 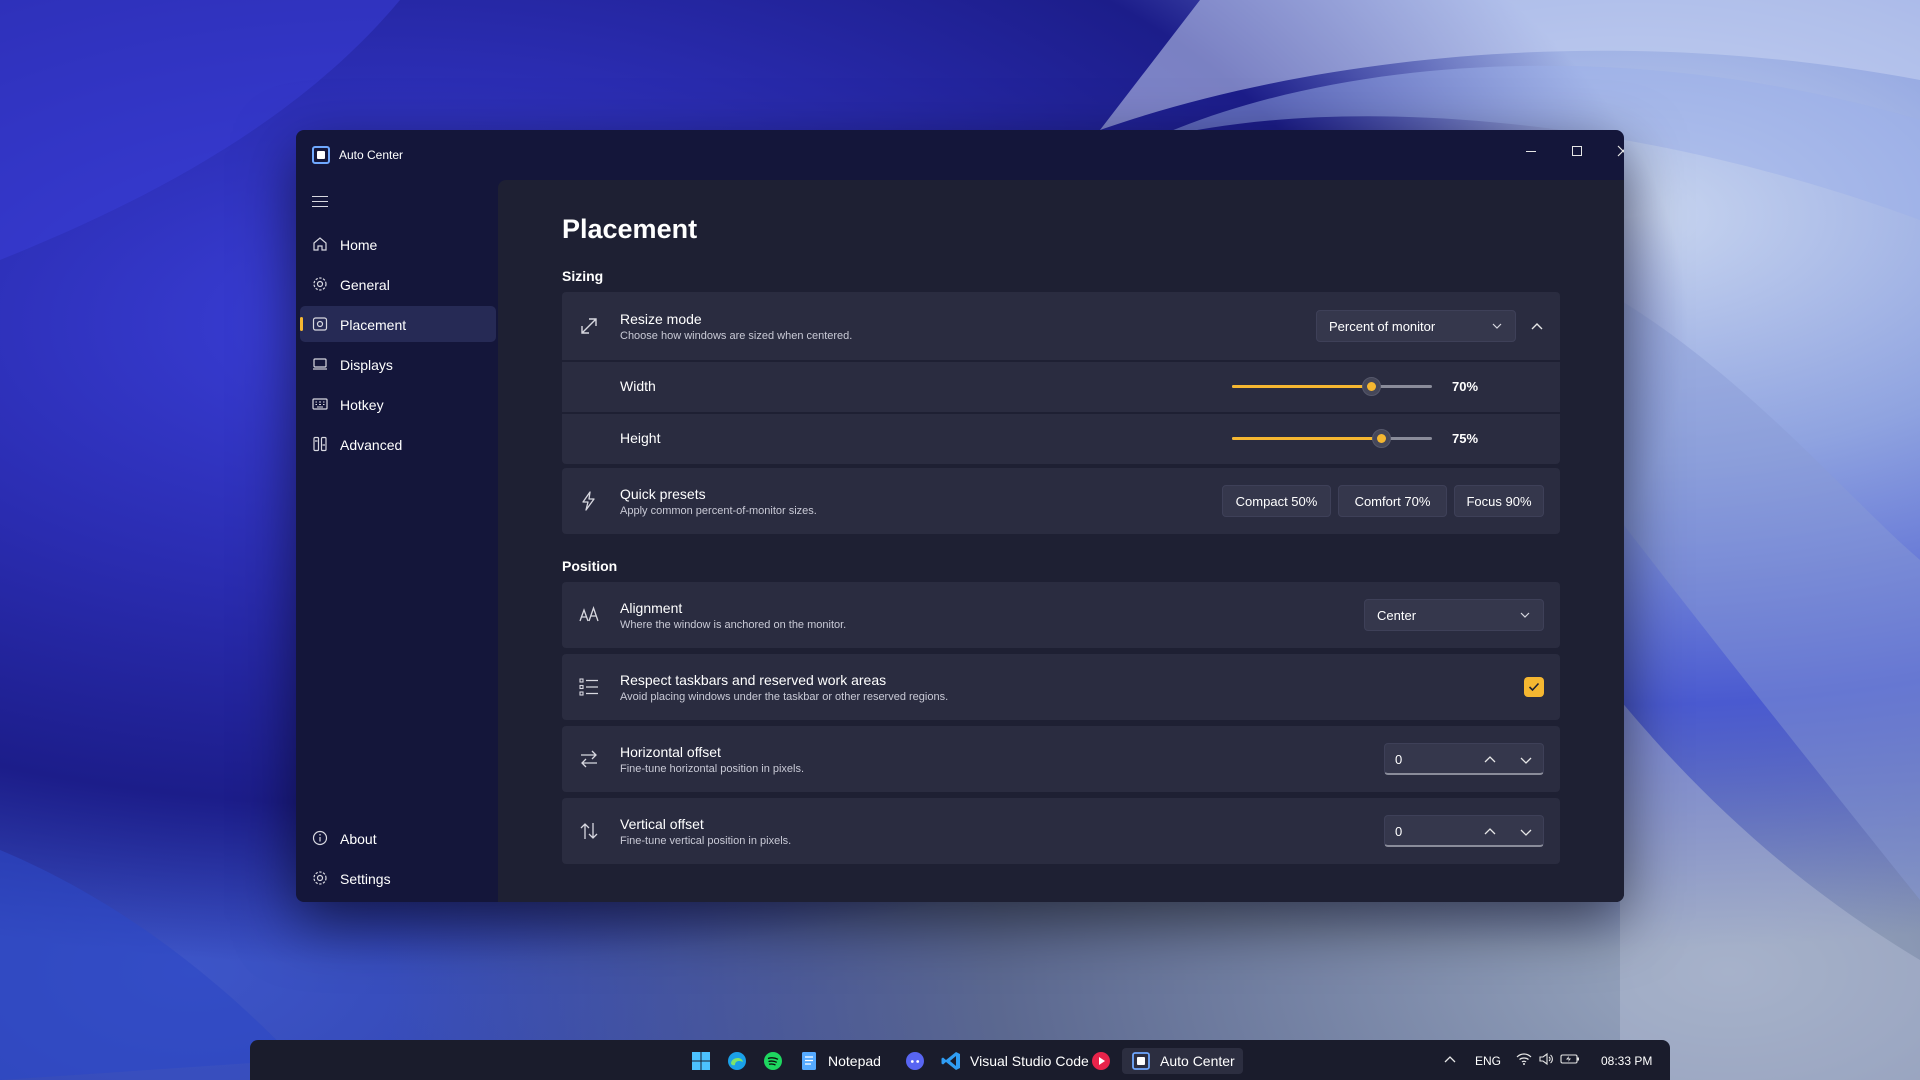 I want to click on height-label: Height, so click(x=640, y=438).